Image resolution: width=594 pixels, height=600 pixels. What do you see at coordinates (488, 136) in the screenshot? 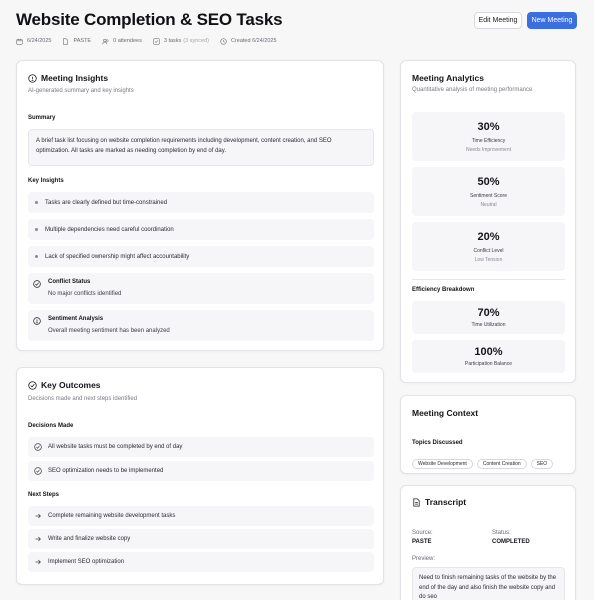
I see `metric-time-efficiency: 30% Time Efficiency Needs Improvement` at bounding box center [488, 136].